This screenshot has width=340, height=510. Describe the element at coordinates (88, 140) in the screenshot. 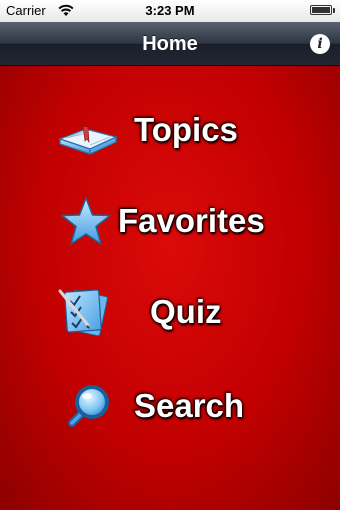

I see `book-icon` at that location.